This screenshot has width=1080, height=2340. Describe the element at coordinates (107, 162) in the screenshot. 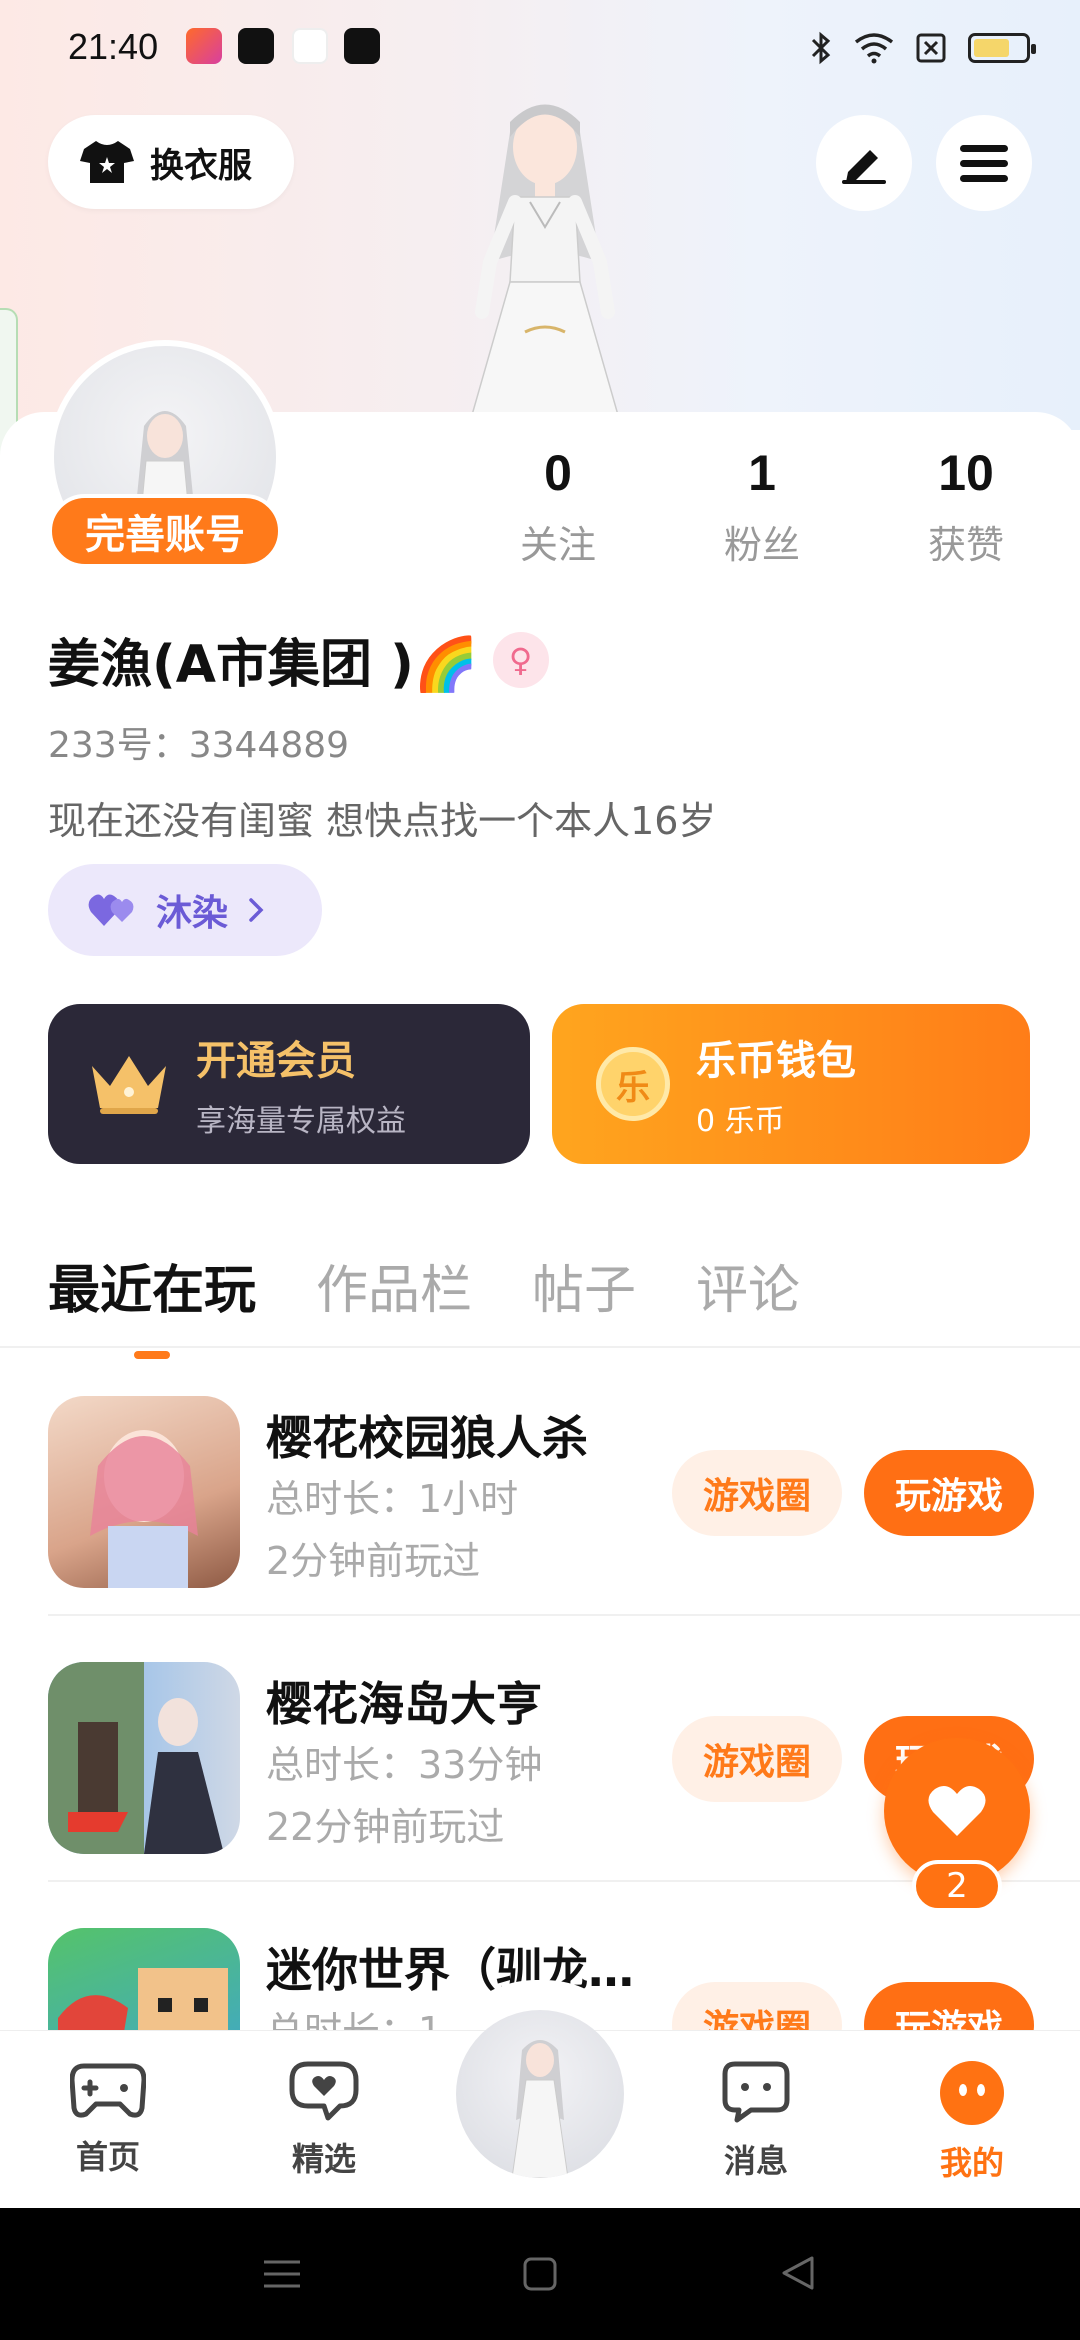

I see `tshirt-icon` at that location.